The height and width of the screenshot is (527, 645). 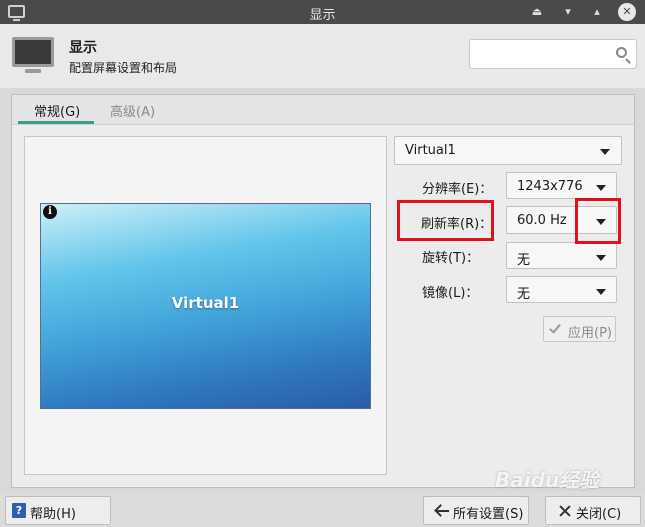 What do you see at coordinates (537, 12) in the screenshot?
I see `shade-icon: ⏏` at bounding box center [537, 12].